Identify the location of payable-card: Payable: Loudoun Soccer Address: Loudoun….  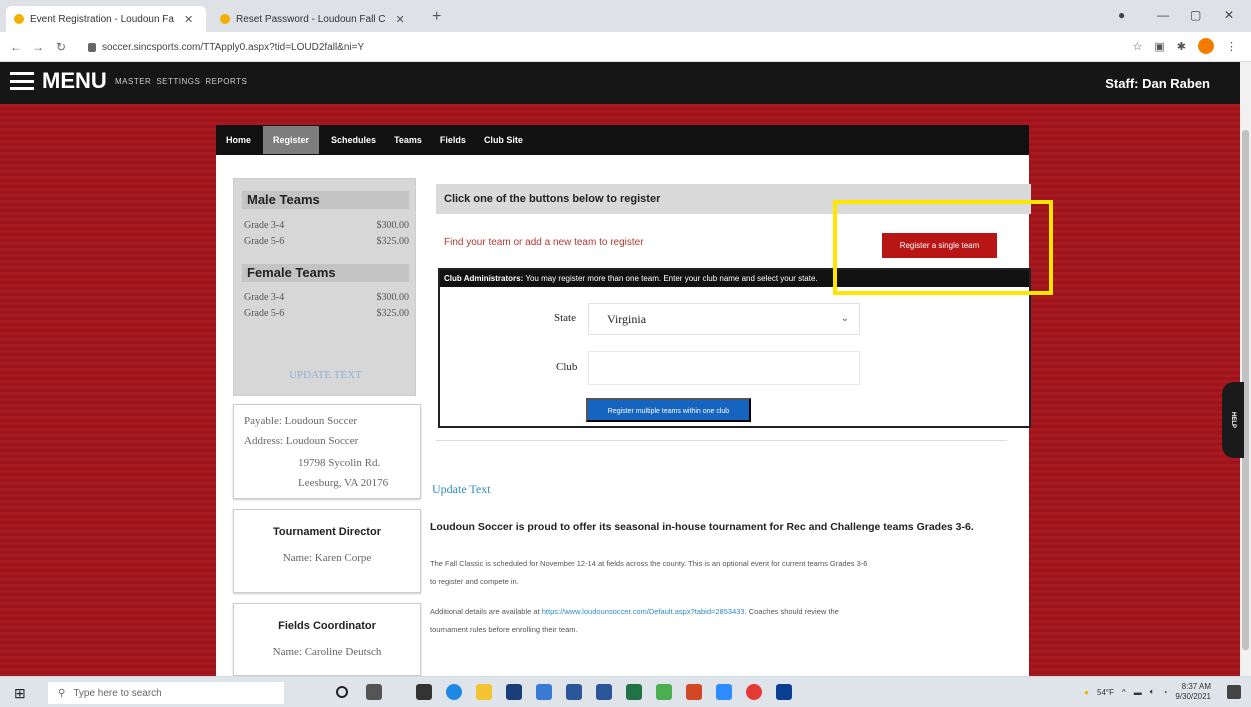
(327, 451).